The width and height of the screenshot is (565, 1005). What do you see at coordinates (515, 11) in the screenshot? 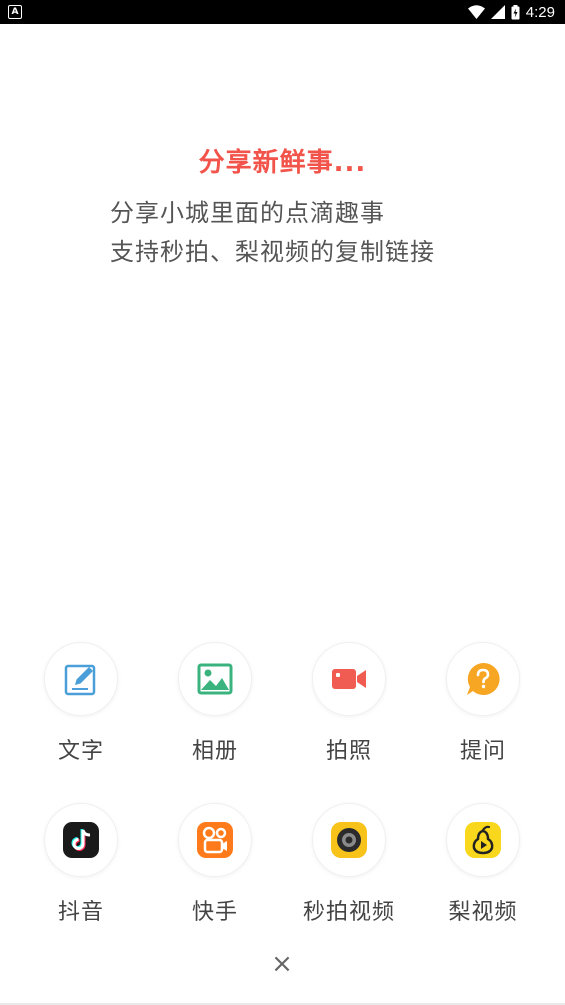
I see `battery-icon` at bounding box center [515, 11].